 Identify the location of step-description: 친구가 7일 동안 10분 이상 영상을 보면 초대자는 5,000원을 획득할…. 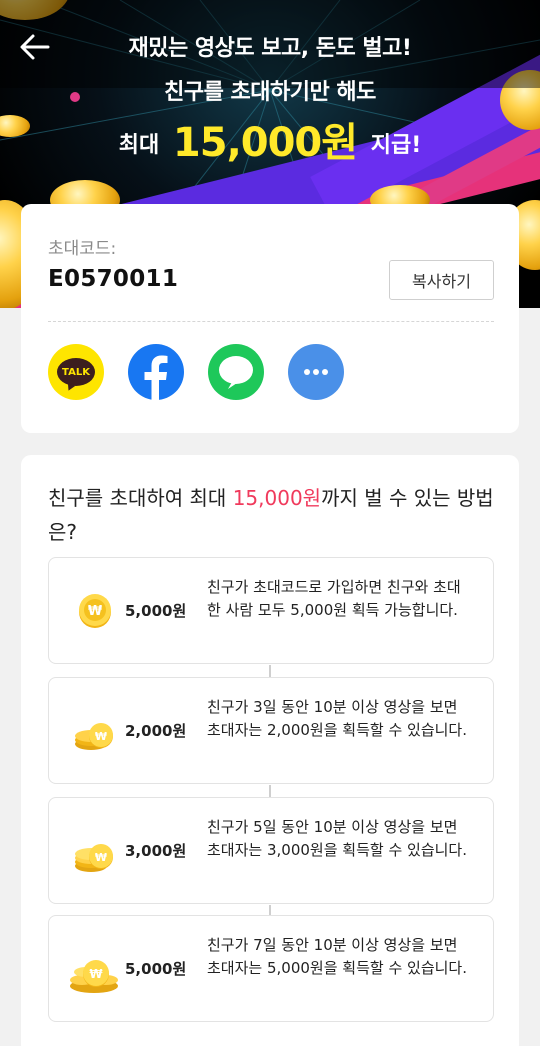
(337, 956).